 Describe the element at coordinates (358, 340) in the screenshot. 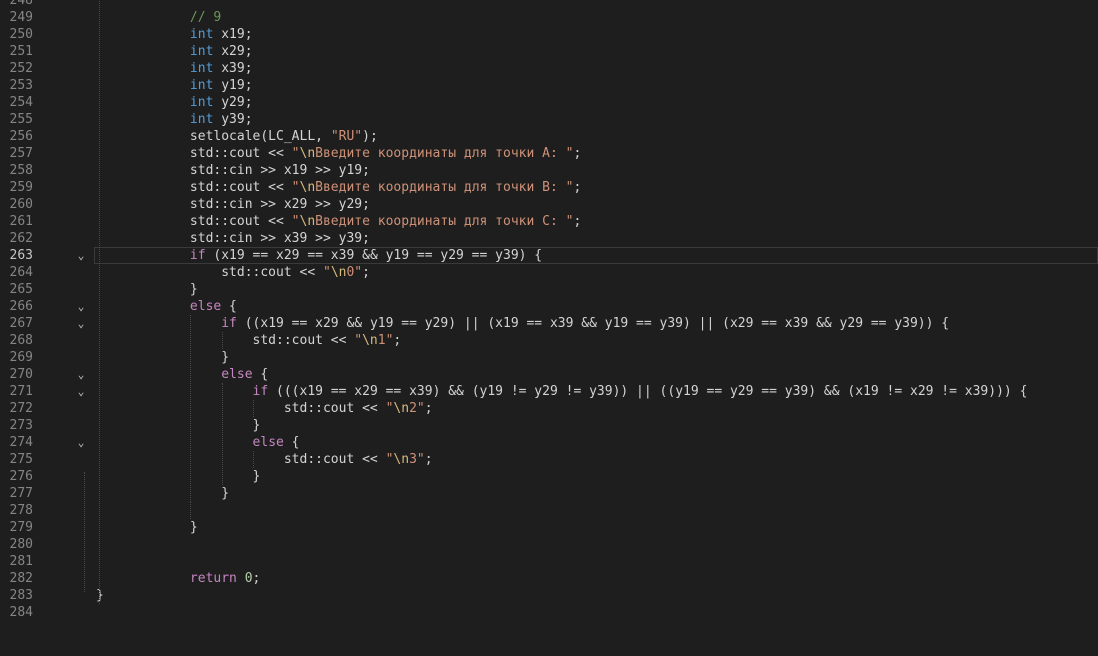

I see `code-token: "` at that location.